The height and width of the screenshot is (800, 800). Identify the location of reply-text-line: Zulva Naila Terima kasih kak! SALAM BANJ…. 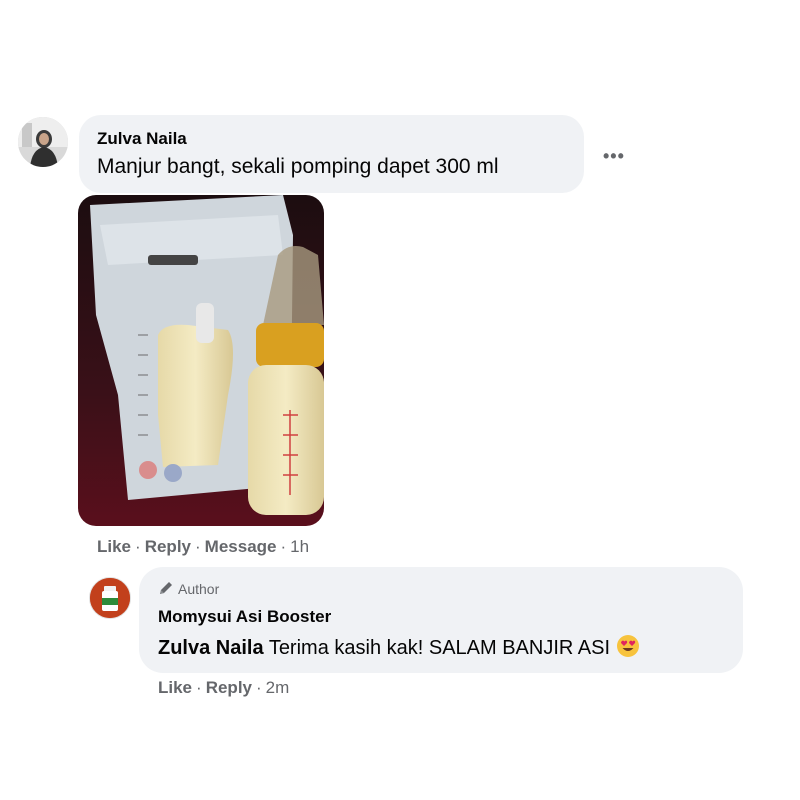
(399, 647).